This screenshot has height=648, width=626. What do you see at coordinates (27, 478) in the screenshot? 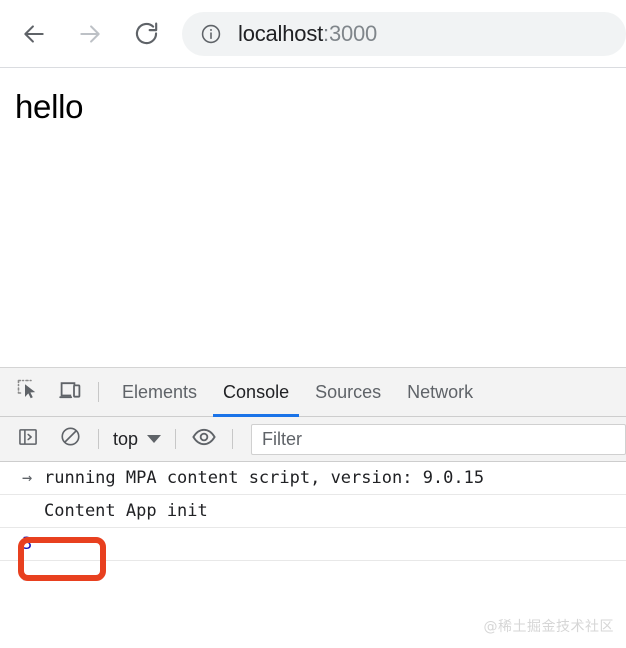
I see `message-arrow-icon: →` at bounding box center [27, 478].